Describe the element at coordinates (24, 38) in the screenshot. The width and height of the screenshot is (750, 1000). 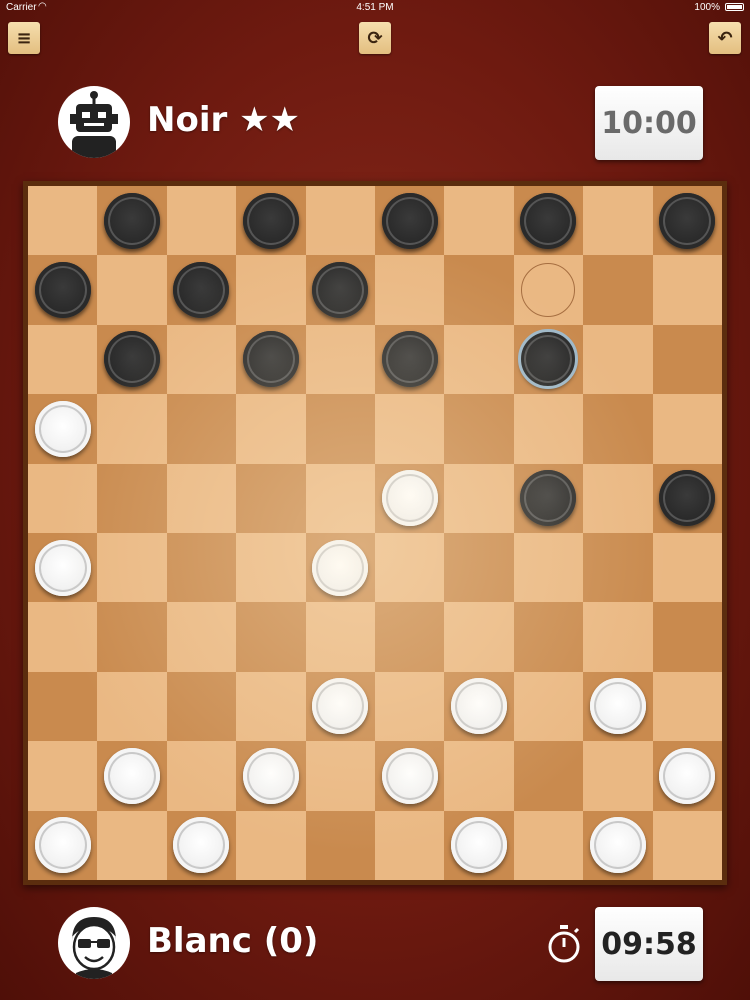
I see `menu-button: ≡` at that location.